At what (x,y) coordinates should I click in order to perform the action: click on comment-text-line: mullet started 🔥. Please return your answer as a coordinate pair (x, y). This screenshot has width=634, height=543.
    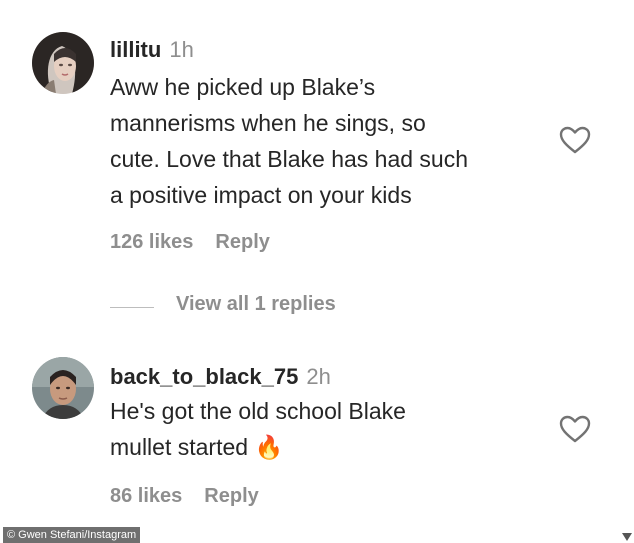
    Looking at the image, I should click on (330, 447).